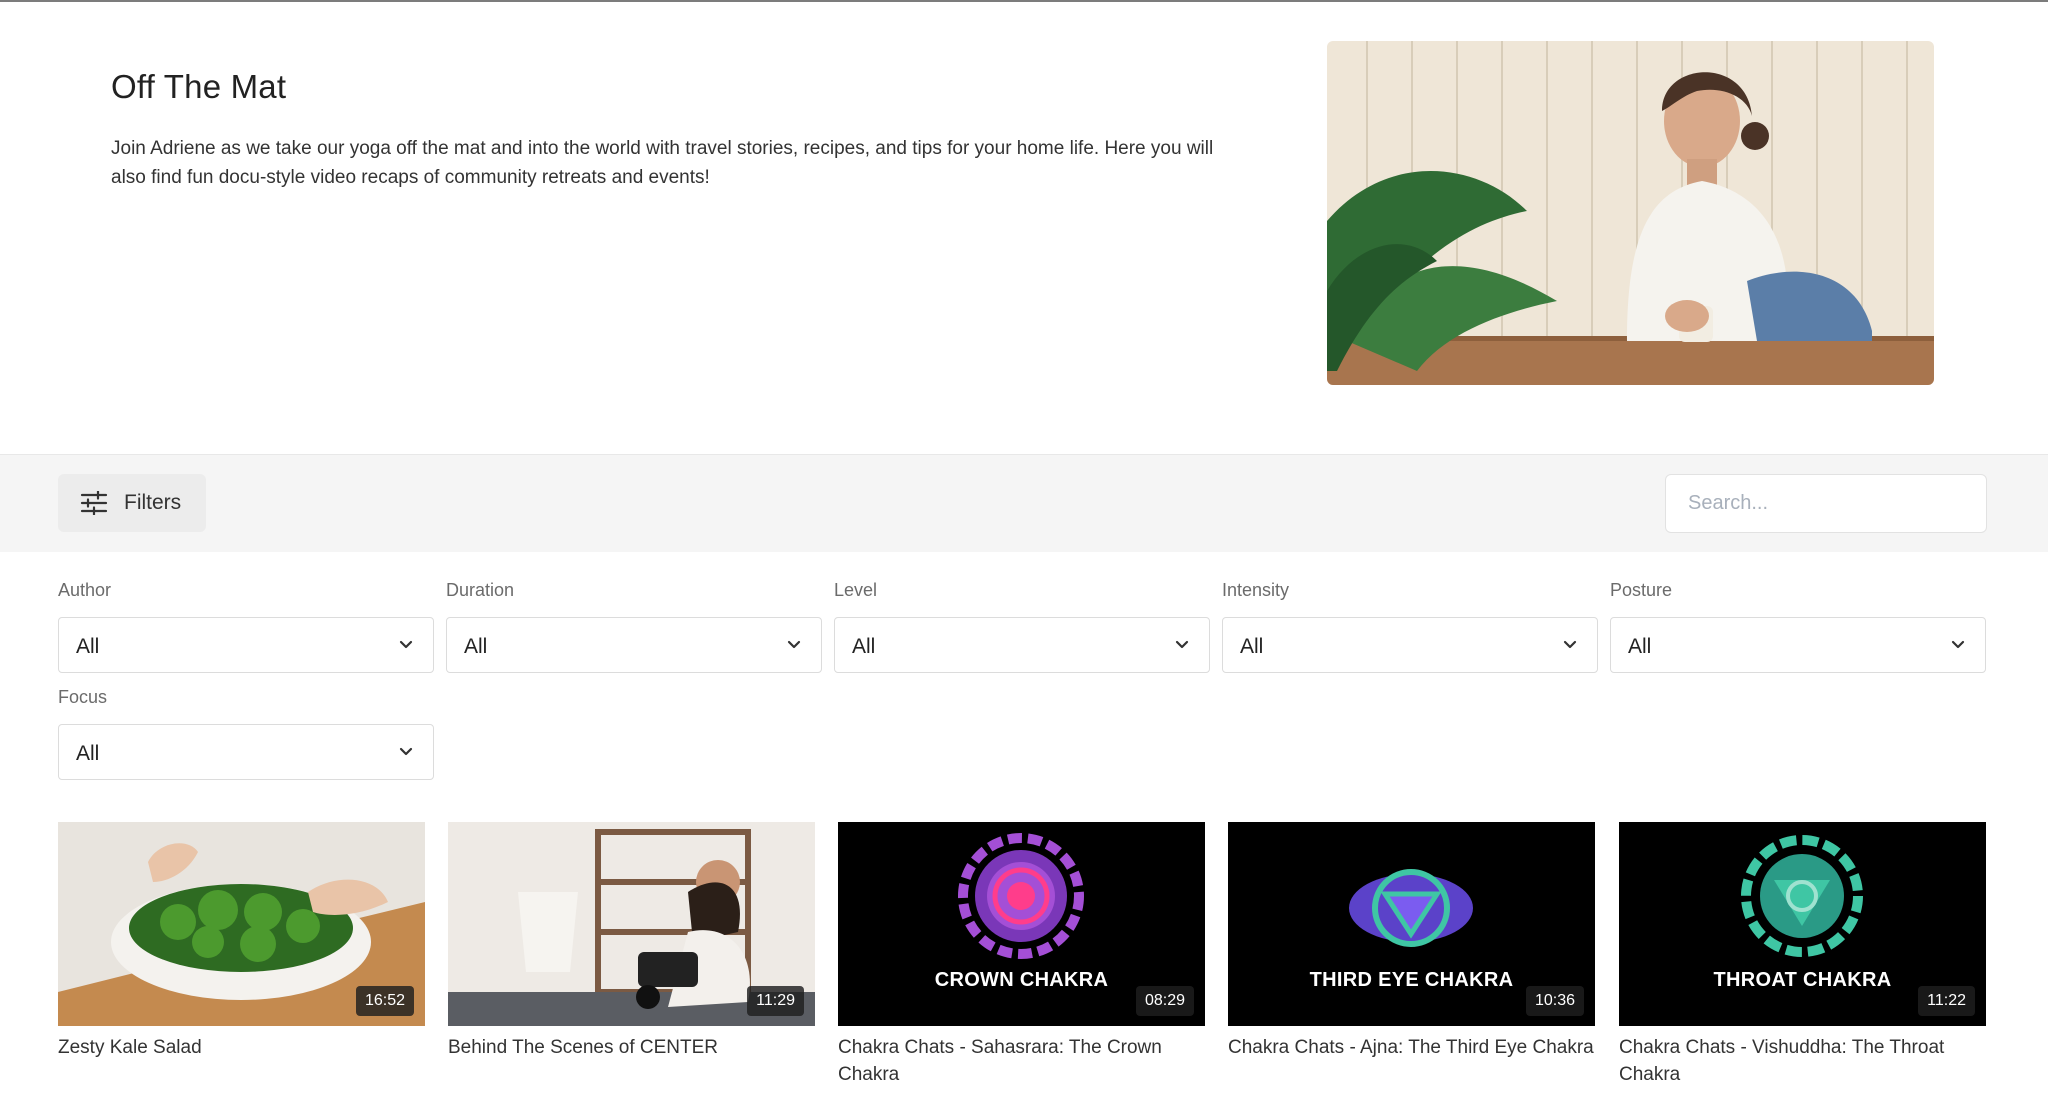 Image resolution: width=2048 pixels, height=1118 pixels. Describe the element at coordinates (83, 697) in the screenshot. I see `filter-focus-label: Focus` at that location.